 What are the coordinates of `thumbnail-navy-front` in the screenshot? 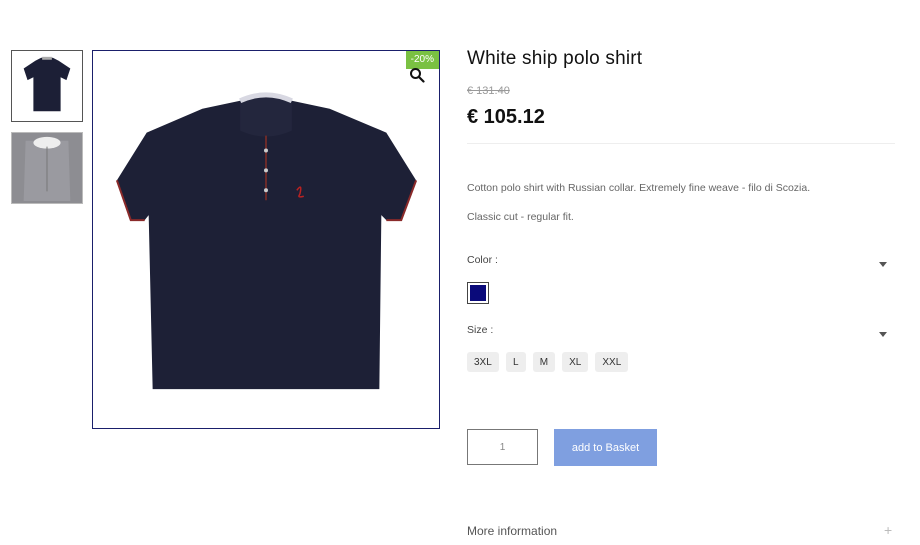 It's located at (47, 86).